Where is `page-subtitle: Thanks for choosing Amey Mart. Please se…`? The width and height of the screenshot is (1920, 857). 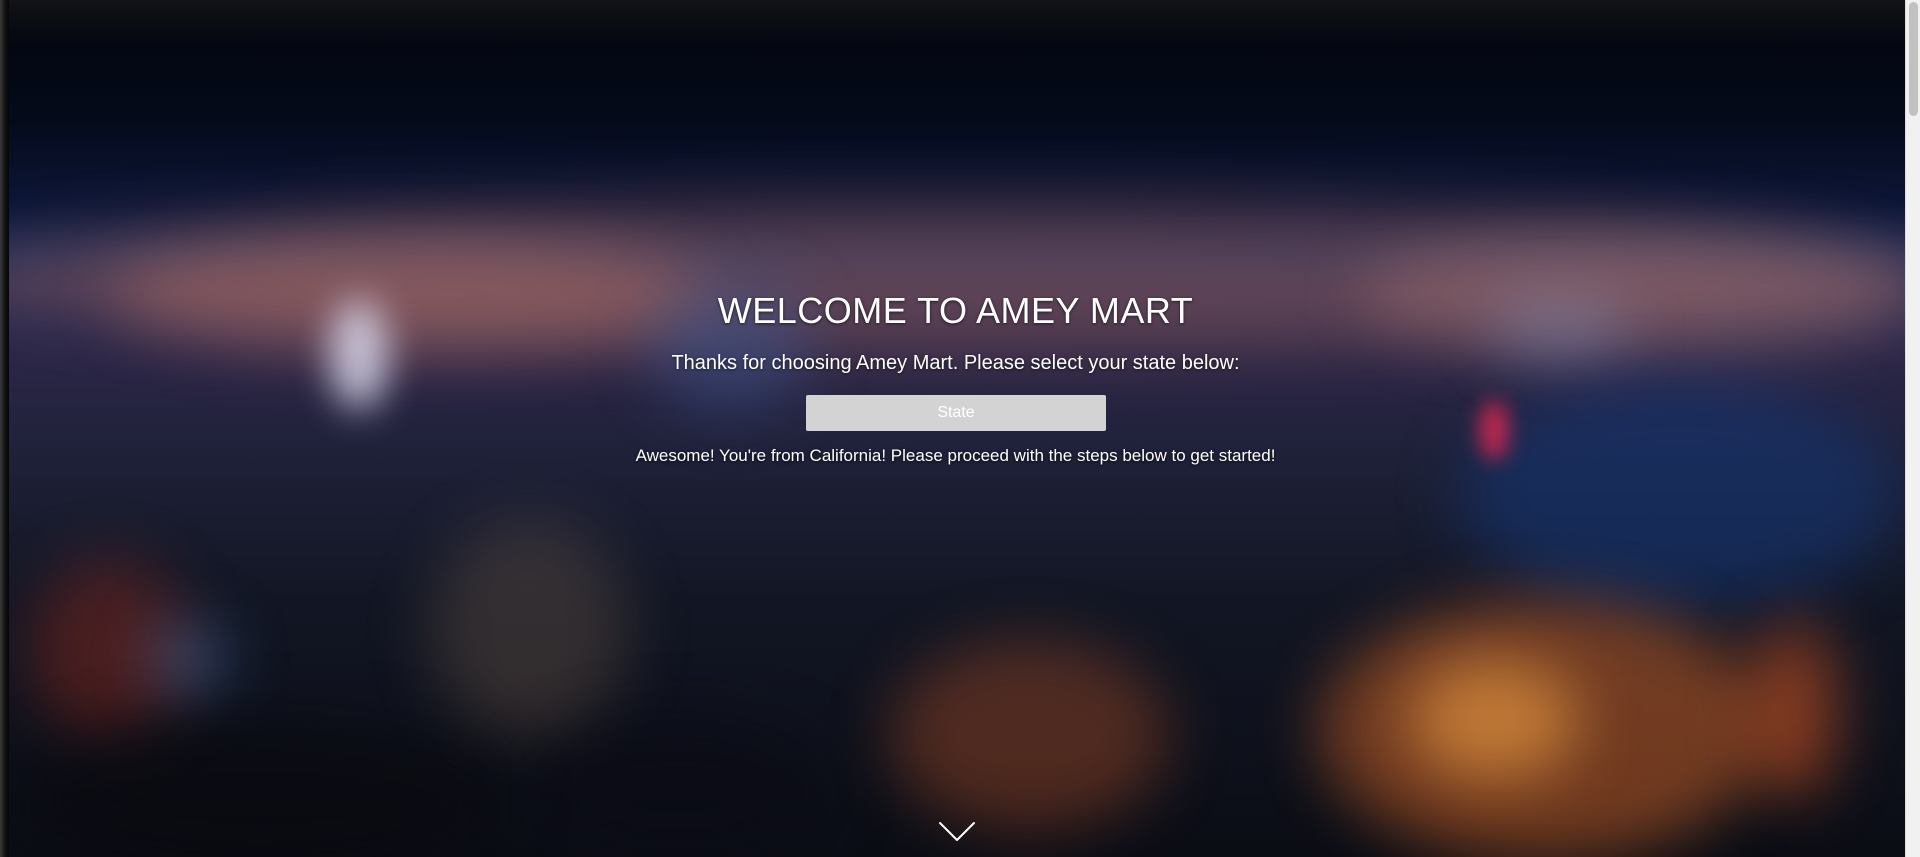
page-subtitle: Thanks for choosing Amey Mart. Please se… is located at coordinates (955, 363).